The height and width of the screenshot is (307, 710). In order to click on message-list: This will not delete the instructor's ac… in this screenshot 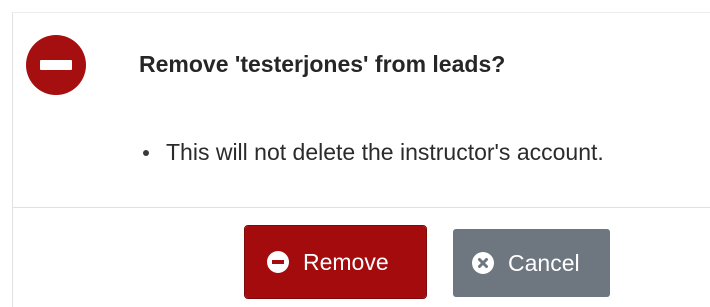, I will do `click(371, 152)`.